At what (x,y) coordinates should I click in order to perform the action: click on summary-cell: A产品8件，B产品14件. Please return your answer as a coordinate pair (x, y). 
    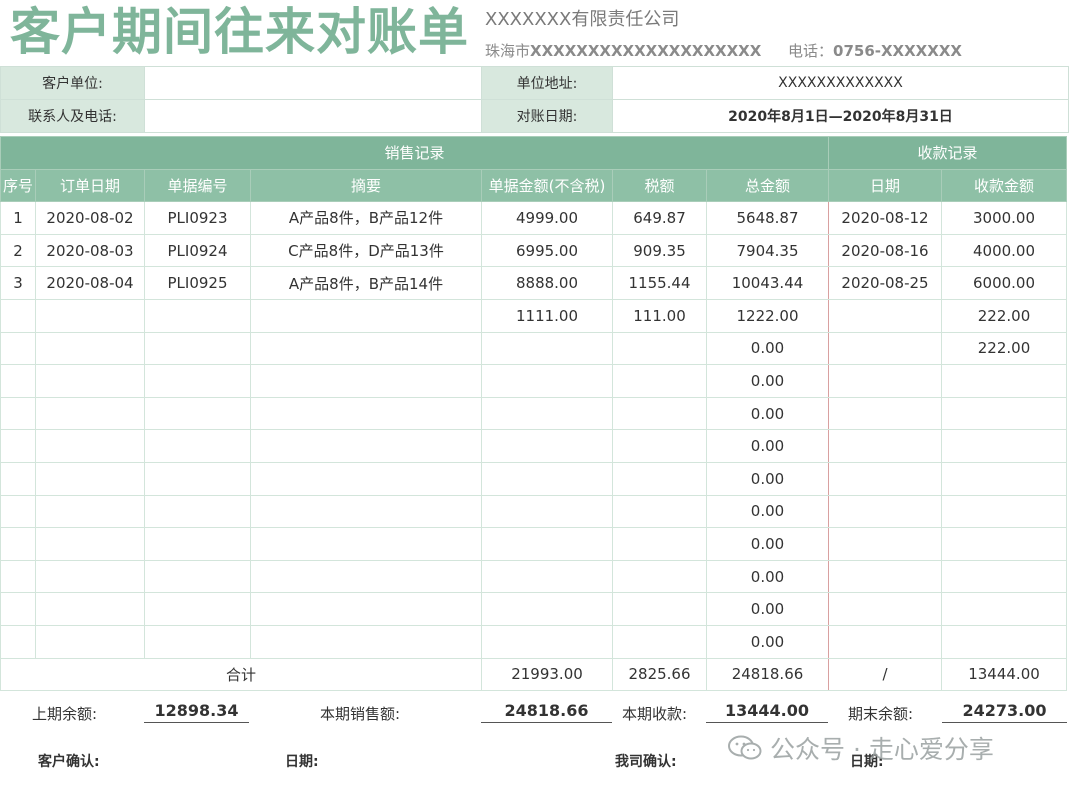
    Looking at the image, I should click on (366, 283).